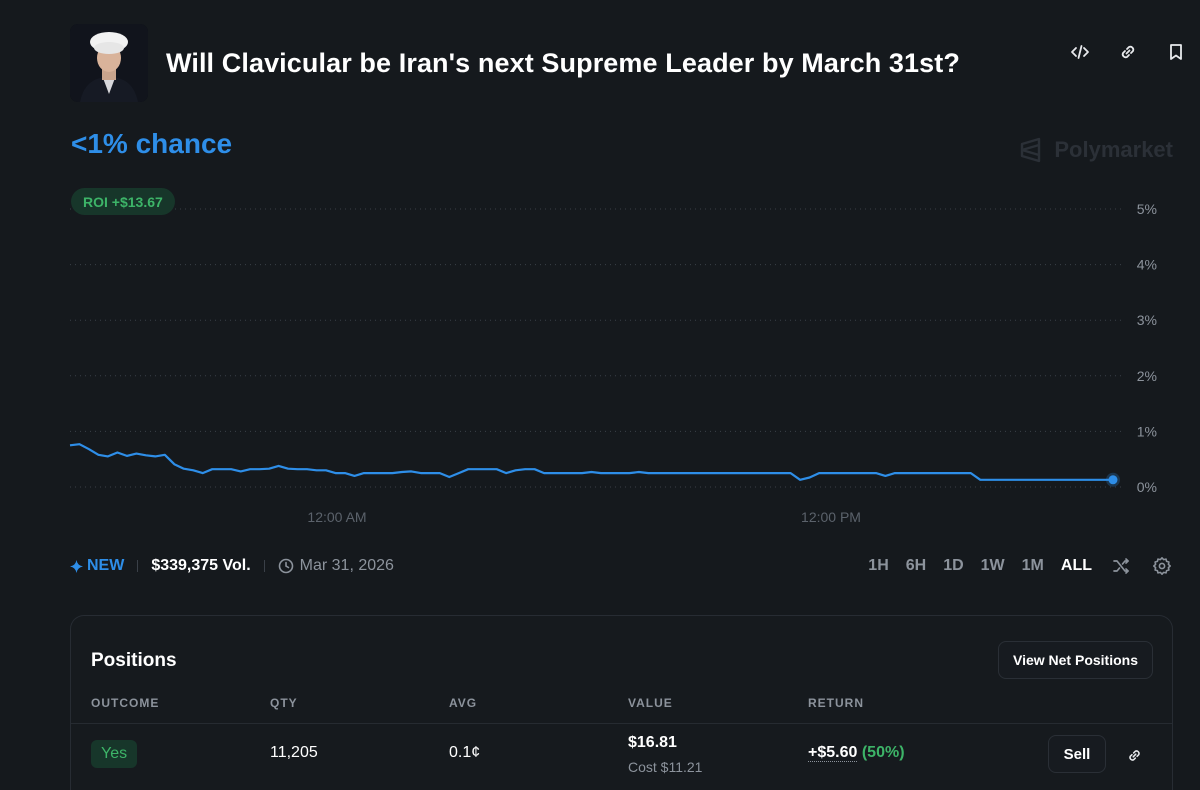 The width and height of the screenshot is (1200, 790). Describe the element at coordinates (1077, 754) in the screenshot. I see `sell-button: Sell` at that location.